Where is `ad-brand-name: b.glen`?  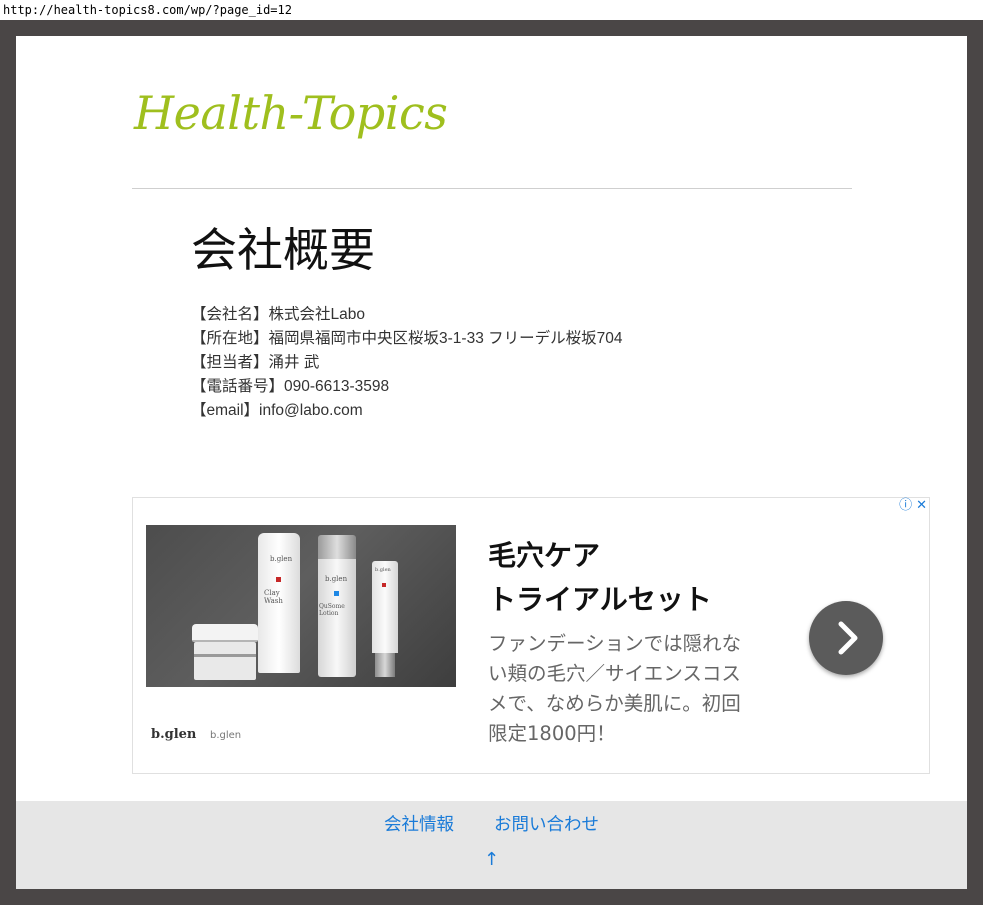
ad-brand-name: b.glen is located at coordinates (225, 735).